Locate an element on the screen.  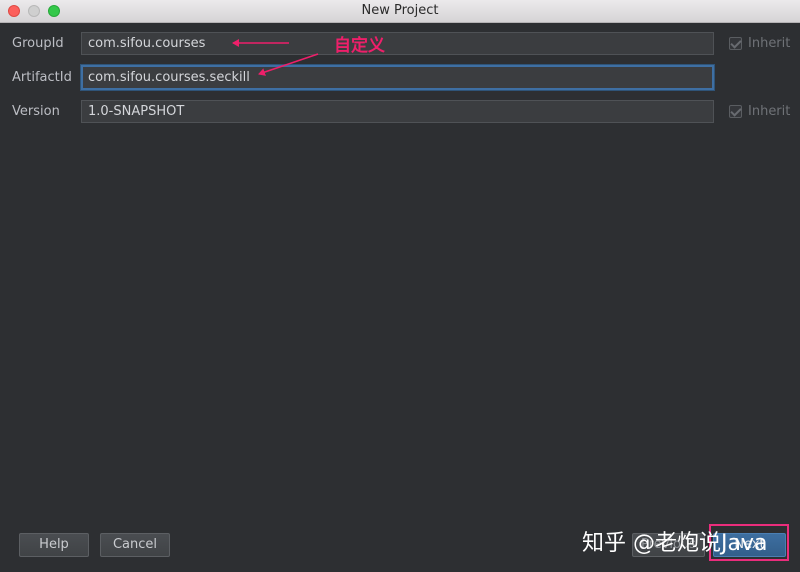
group-id-inherit-checkbox is located at coordinates (735, 43).